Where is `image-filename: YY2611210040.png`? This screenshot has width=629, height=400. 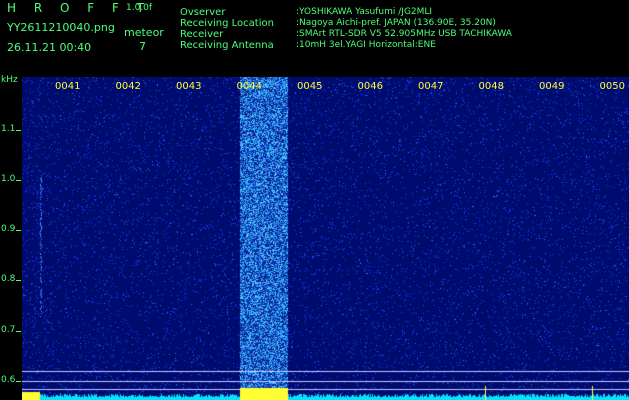
image-filename: YY2611210040.png is located at coordinates (61, 27).